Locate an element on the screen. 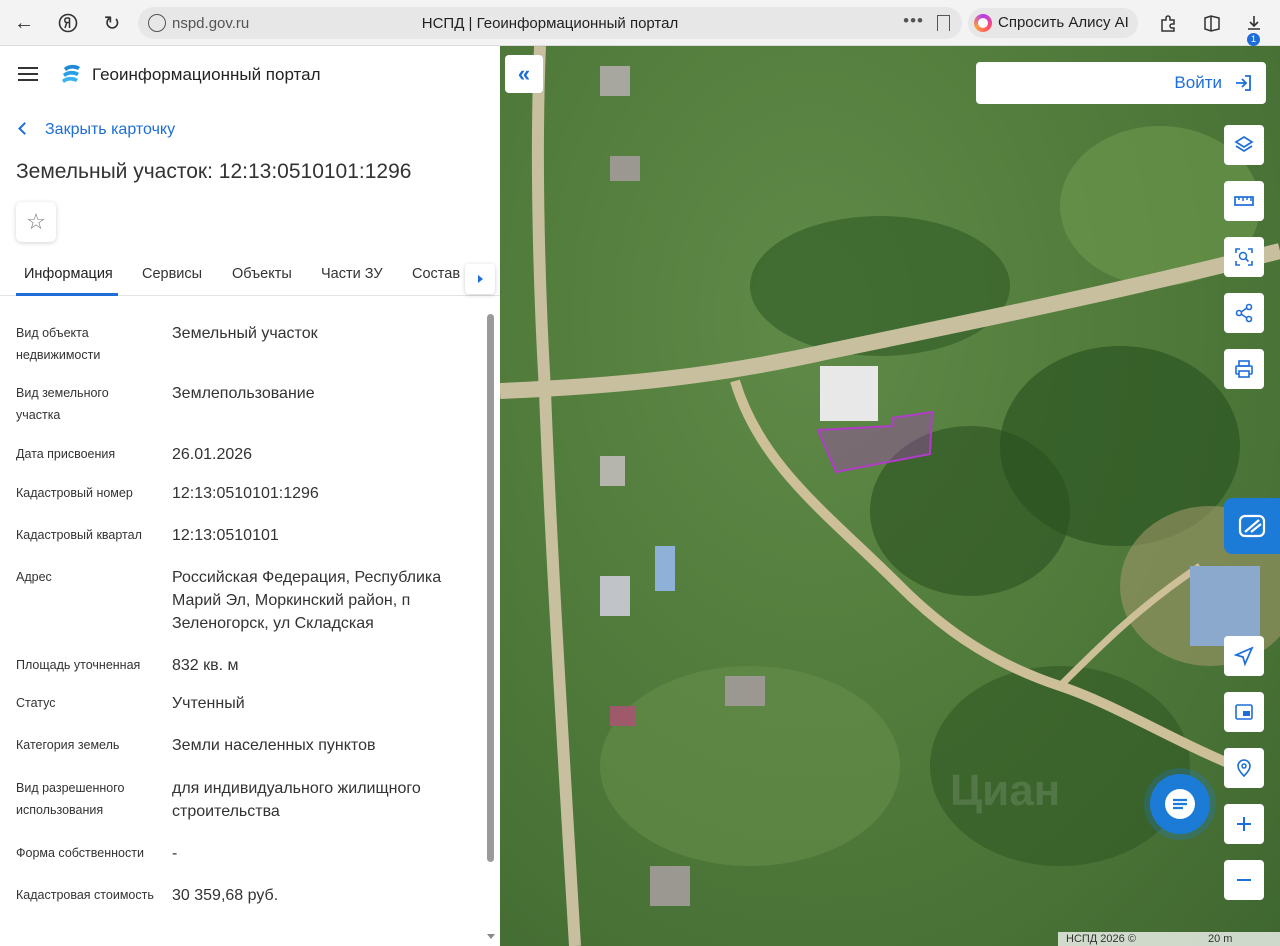  chat-icon is located at coordinates (1180, 804).